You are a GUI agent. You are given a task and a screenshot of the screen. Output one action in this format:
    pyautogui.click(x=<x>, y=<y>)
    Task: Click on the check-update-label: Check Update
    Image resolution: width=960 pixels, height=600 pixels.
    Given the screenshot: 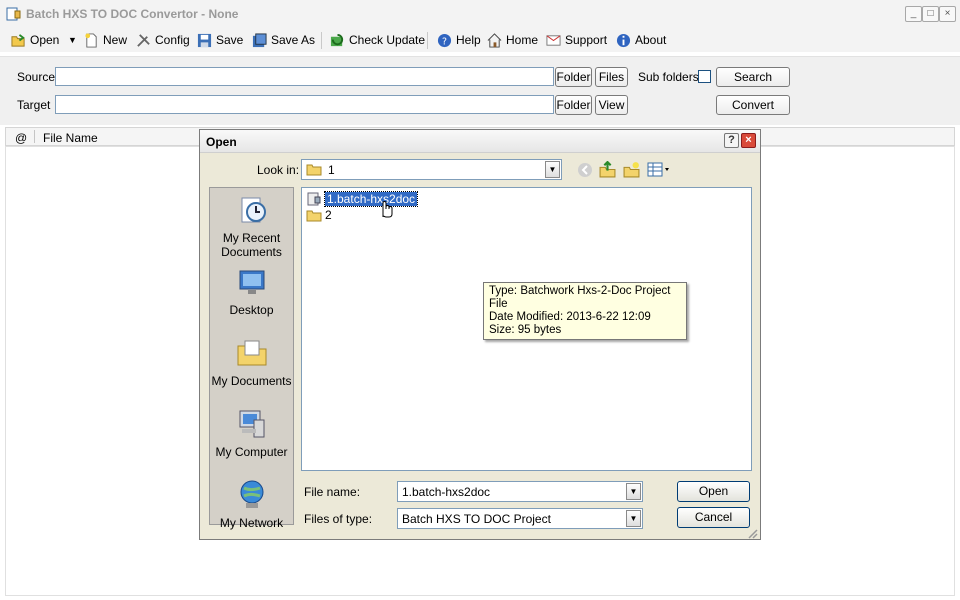 What is the action you would take?
    pyautogui.click(x=387, y=40)
    